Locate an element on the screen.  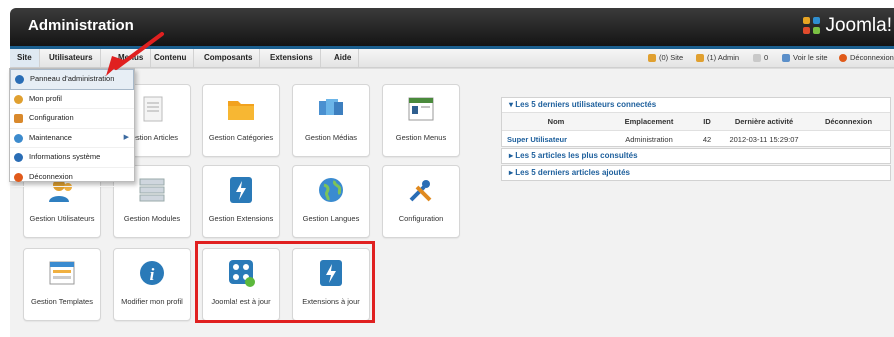
info-icon is located at coordinates (18, 157).